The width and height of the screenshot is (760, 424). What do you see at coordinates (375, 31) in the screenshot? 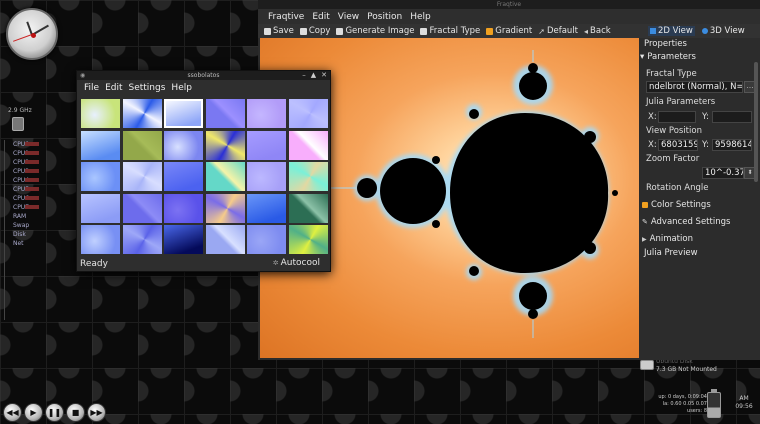
I see `generate-image-button: Generate Image` at bounding box center [375, 31].